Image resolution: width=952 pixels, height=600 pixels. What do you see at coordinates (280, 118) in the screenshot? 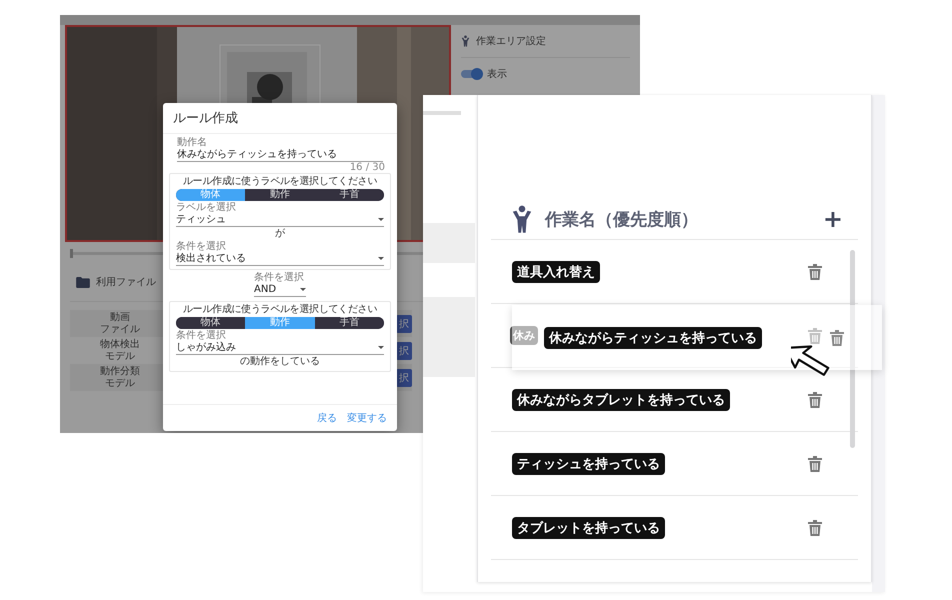
I see `dialog-title: ルール作成` at bounding box center [280, 118].